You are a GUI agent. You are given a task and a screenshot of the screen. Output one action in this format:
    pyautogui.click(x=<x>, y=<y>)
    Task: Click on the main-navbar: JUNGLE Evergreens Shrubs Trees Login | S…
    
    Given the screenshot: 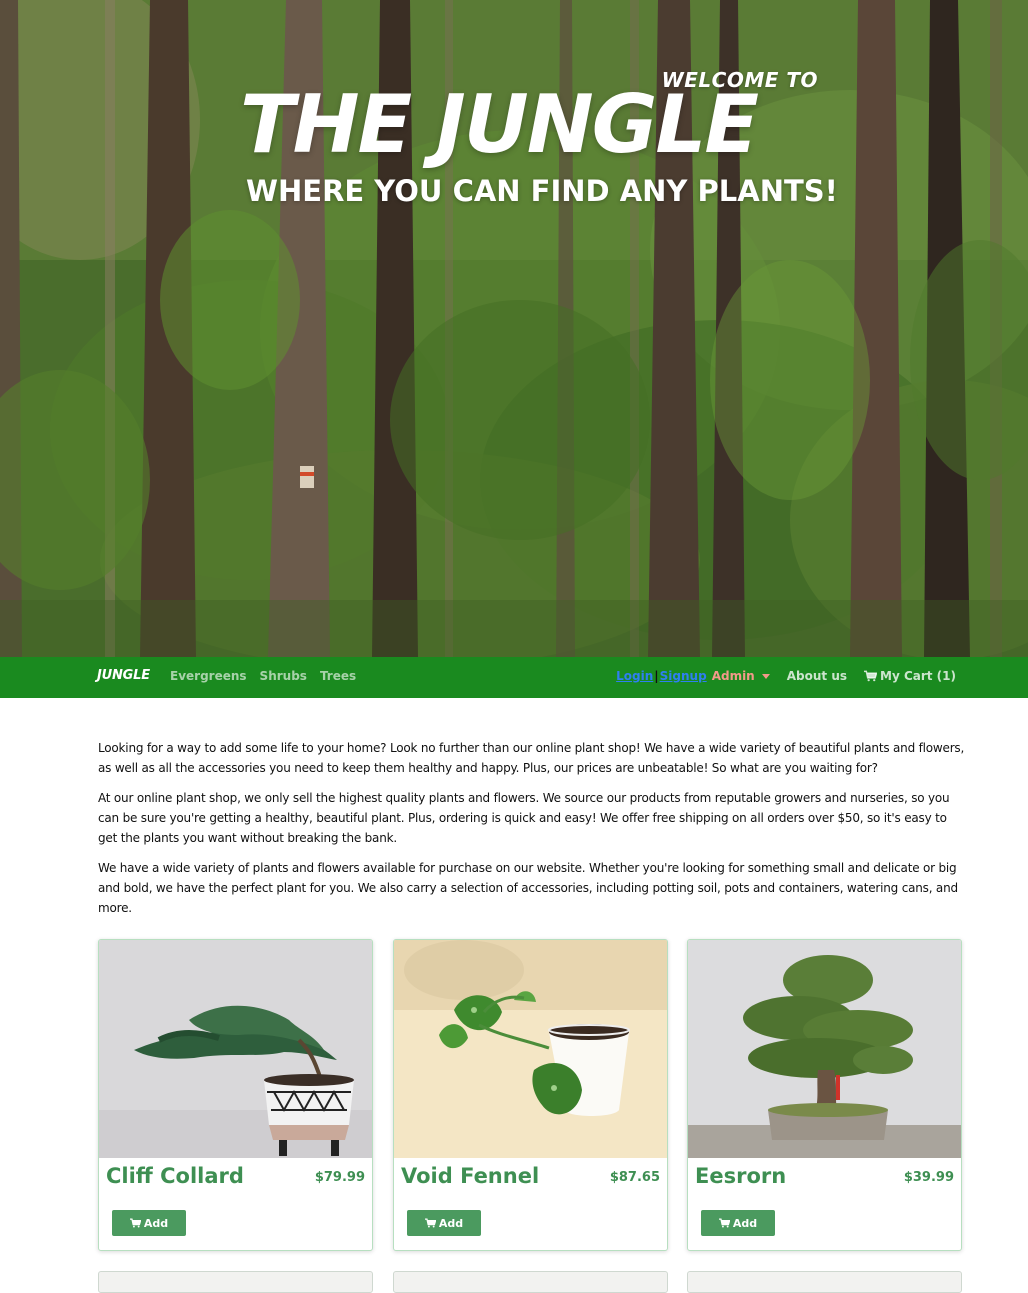 What is the action you would take?
    pyautogui.click(x=514, y=677)
    